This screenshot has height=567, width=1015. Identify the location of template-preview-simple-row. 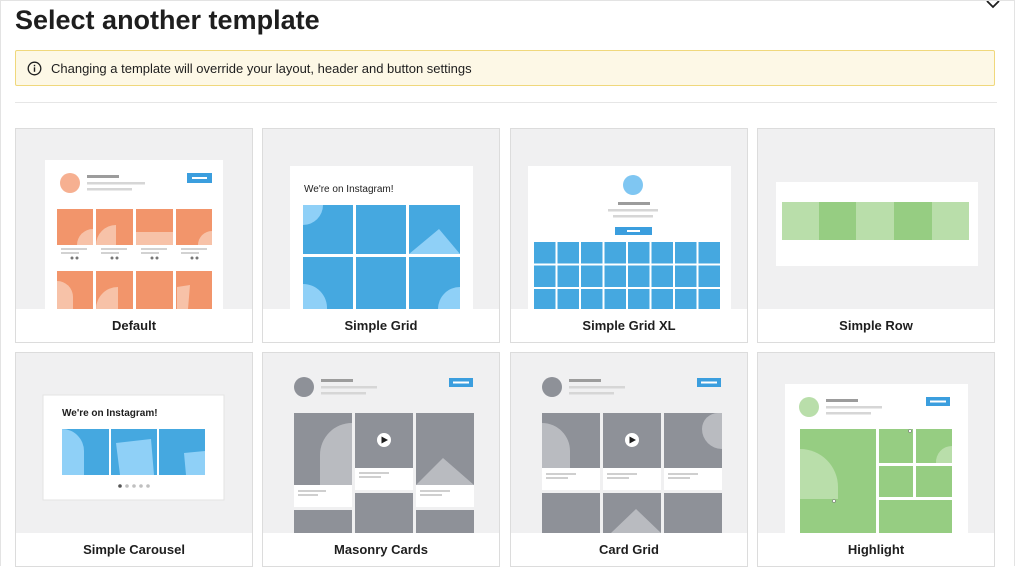
(876, 219).